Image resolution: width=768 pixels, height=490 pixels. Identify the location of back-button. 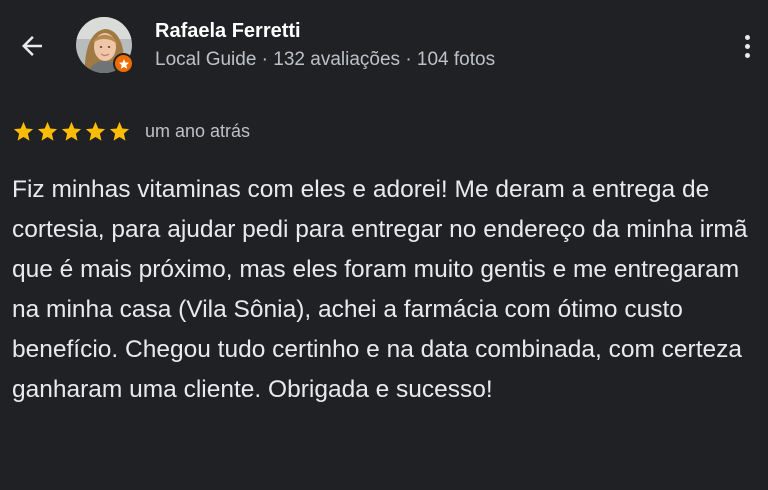
(32, 46).